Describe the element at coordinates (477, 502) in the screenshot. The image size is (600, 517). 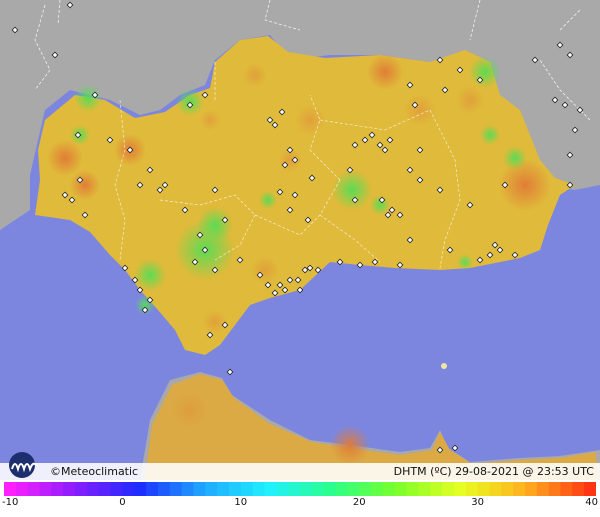
I see `colorbar-tick-label: 30` at that location.